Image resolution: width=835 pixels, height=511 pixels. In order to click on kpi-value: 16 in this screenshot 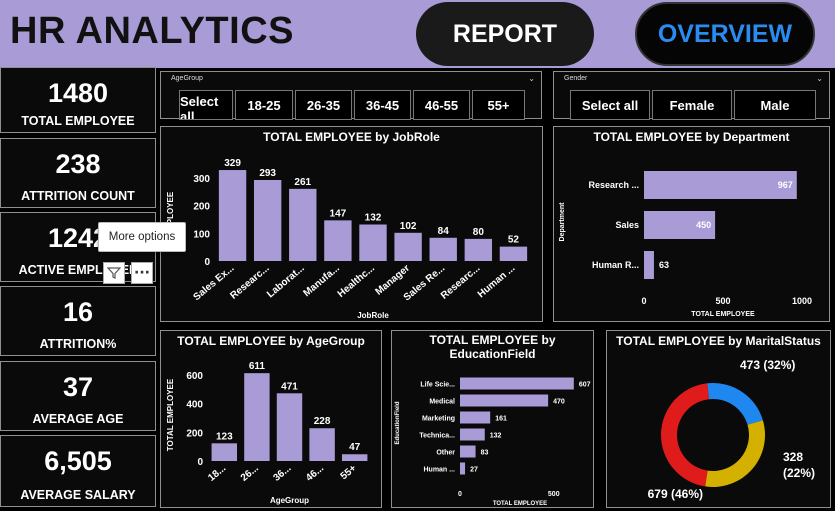, I will do `click(78, 312)`.